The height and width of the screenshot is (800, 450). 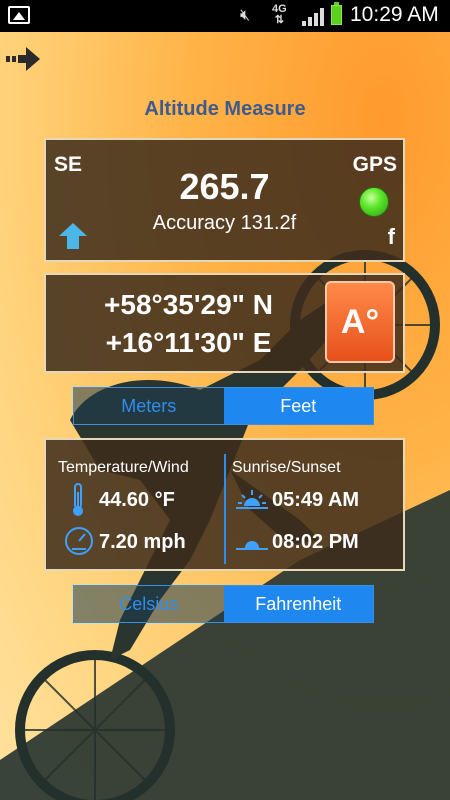 What do you see at coordinates (315, 542) in the screenshot?
I see `sunset-time: 08:02 PM` at bounding box center [315, 542].